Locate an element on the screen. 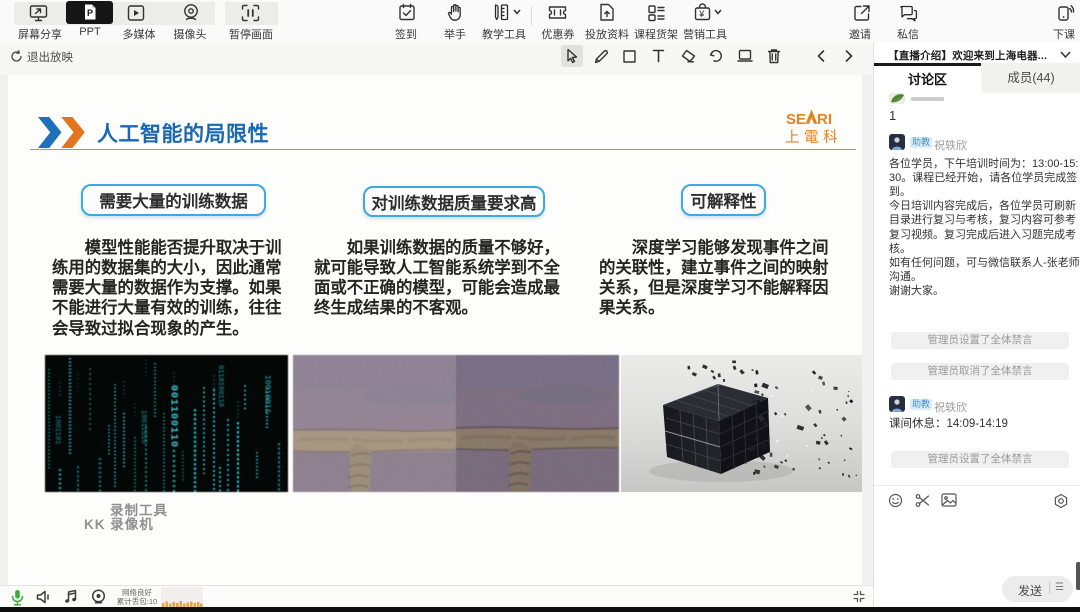  svg-text: P is located at coordinates (90, 13).